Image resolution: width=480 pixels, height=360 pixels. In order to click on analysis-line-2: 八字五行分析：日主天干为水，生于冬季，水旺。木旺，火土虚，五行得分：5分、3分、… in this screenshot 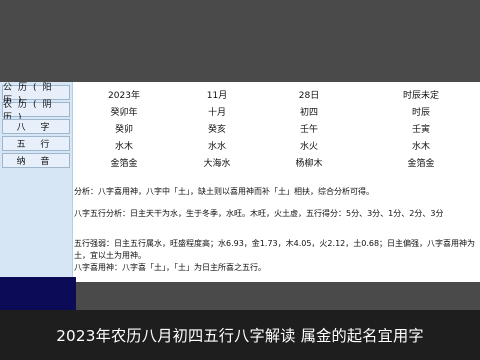, I will do `click(259, 213)`.